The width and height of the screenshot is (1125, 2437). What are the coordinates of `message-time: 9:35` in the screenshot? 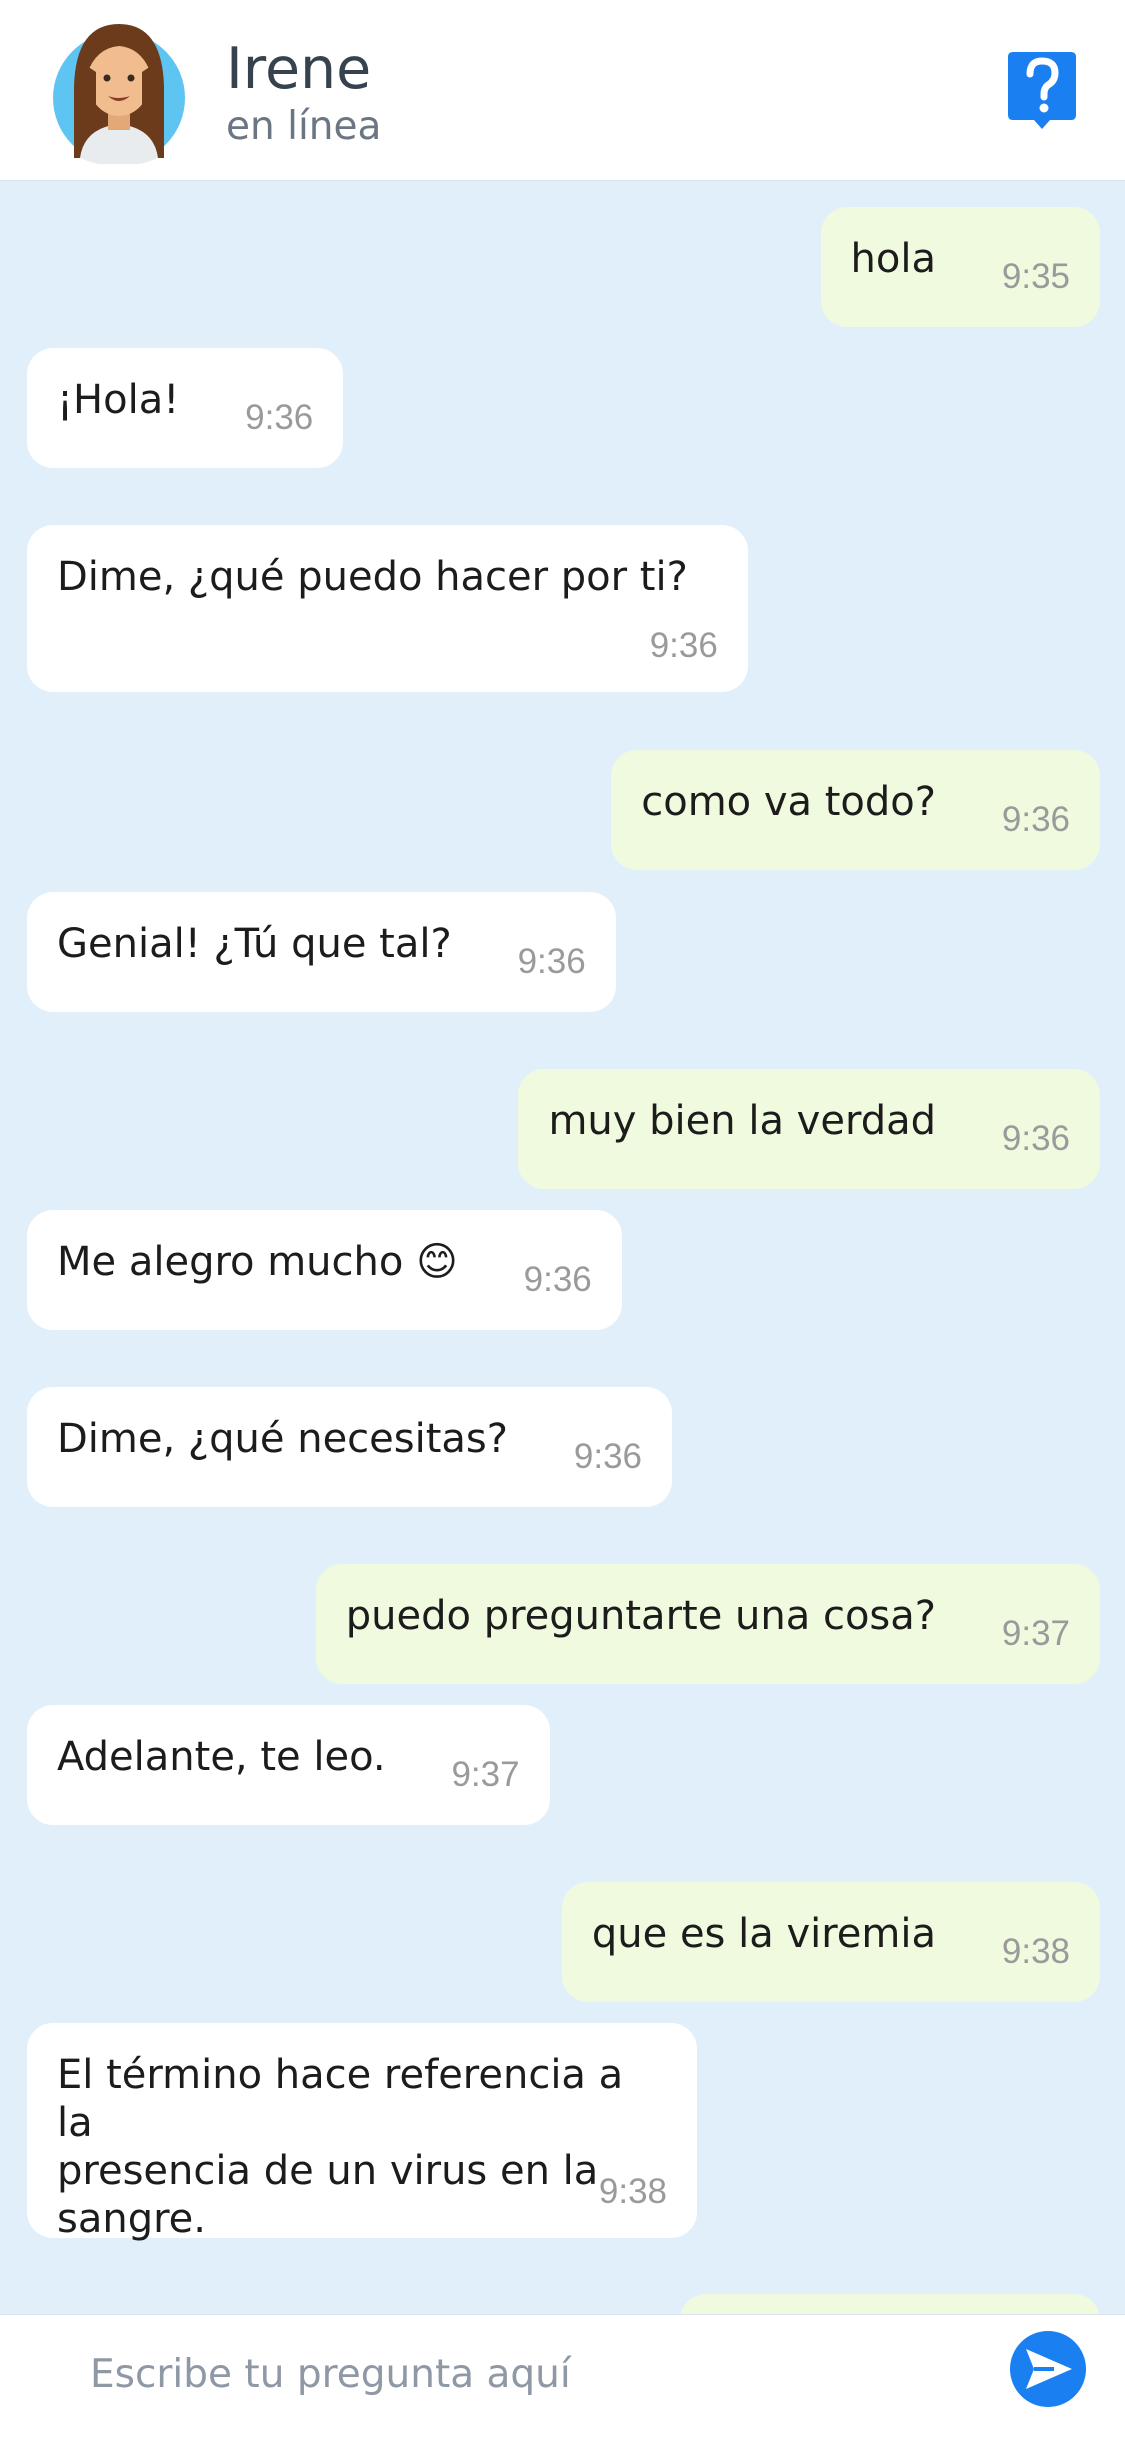 It's located at (1035, 276).